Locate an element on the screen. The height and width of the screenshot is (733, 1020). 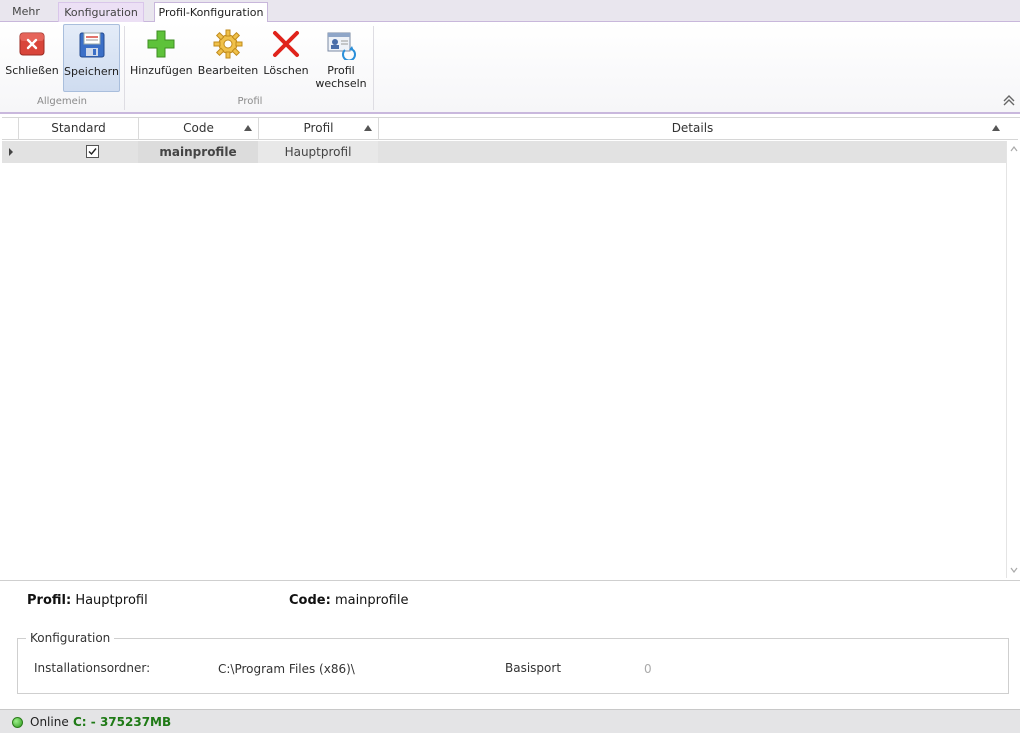
column-header-details-label: Details is located at coordinates (692, 128).